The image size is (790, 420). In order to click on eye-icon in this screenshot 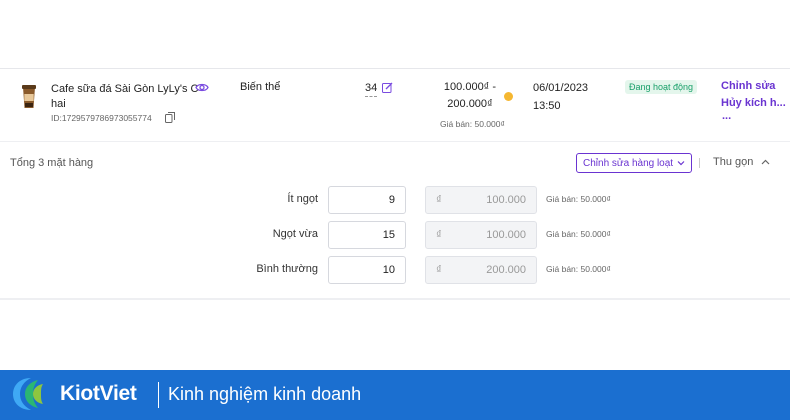, I will do `click(202, 87)`.